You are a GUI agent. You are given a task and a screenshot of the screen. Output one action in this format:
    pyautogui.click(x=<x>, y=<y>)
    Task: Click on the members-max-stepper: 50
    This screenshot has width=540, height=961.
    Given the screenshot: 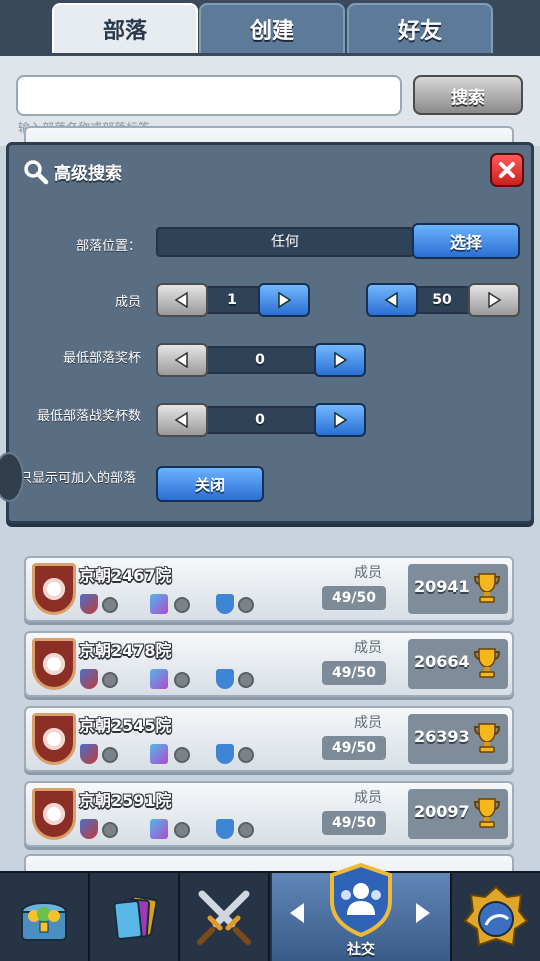 What is the action you would take?
    pyautogui.click(x=443, y=300)
    